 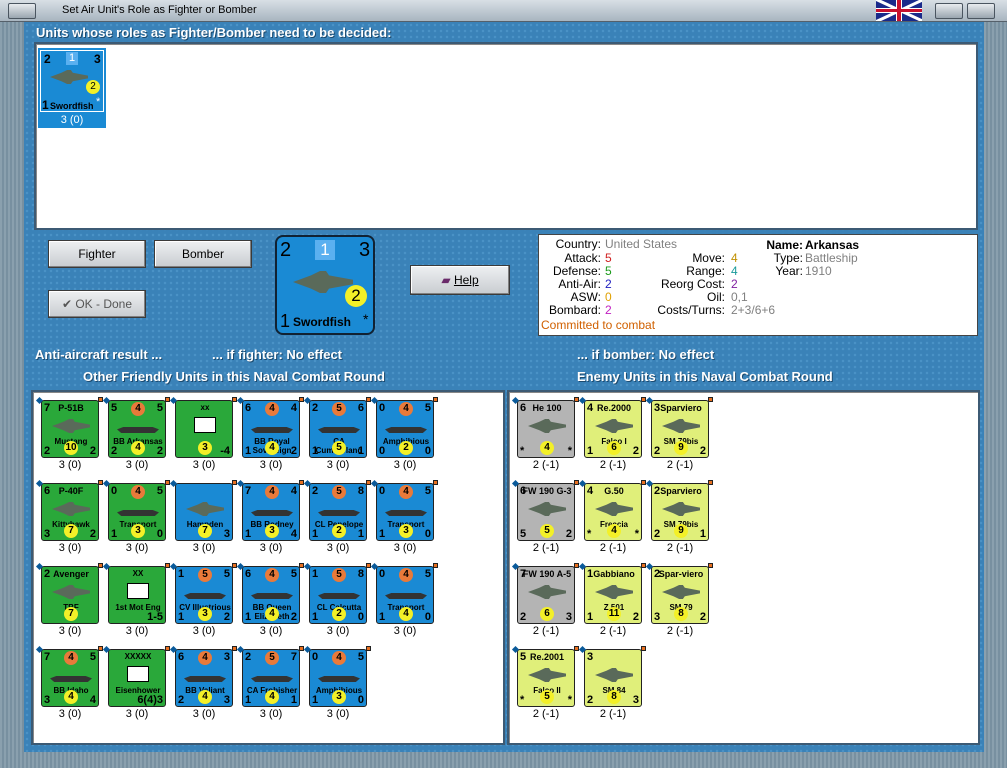 What do you see at coordinates (277, 354) in the screenshot?
I see `if-fighter-result: ... if fighter: No effect` at bounding box center [277, 354].